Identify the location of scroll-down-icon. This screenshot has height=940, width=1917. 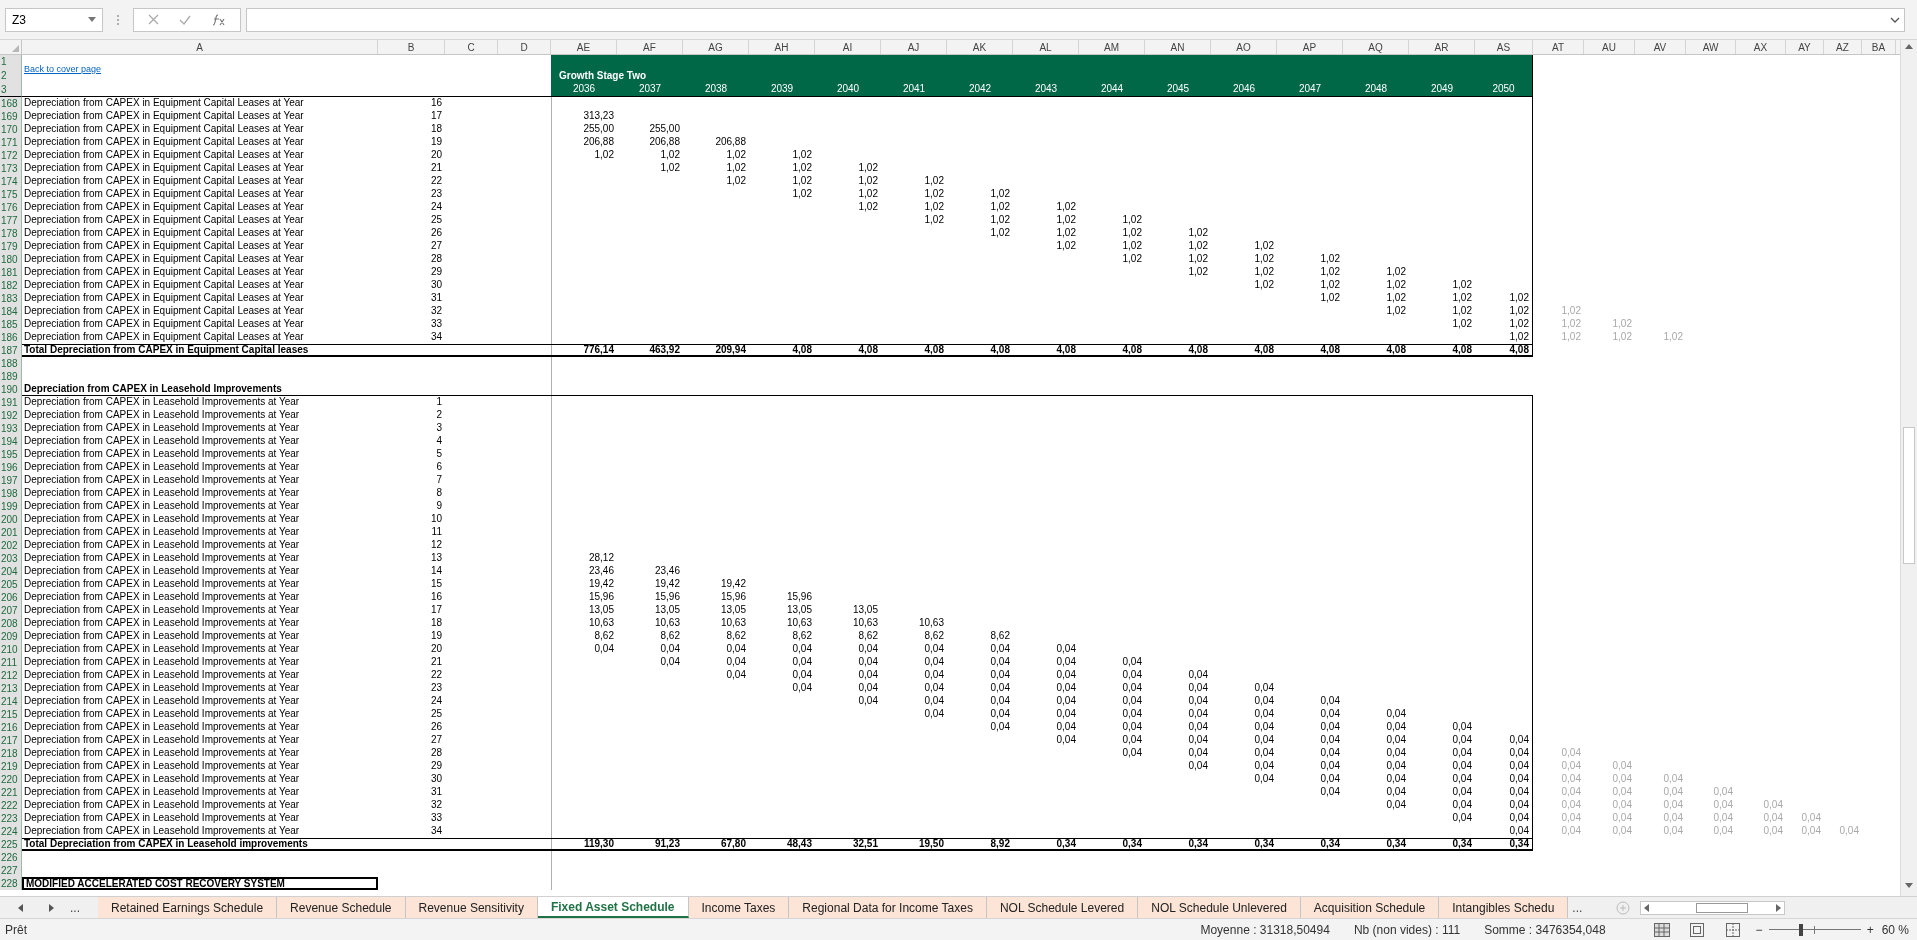
(1909, 885).